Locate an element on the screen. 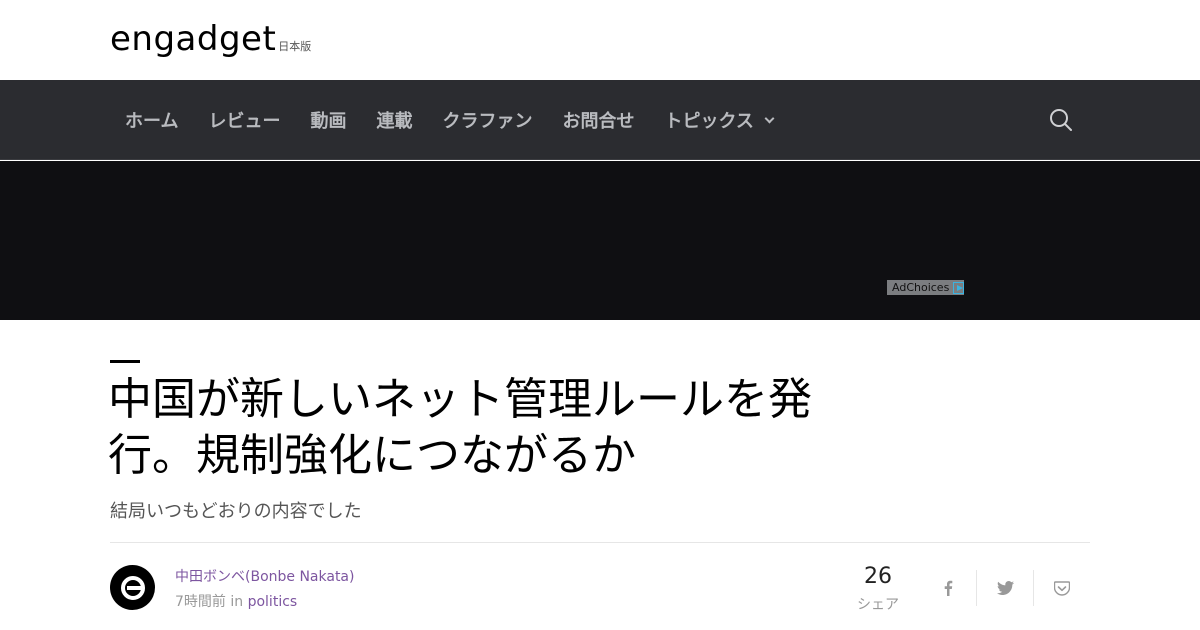 This screenshot has width=1200, height=630. nav-label: お問合せ is located at coordinates (598, 121).